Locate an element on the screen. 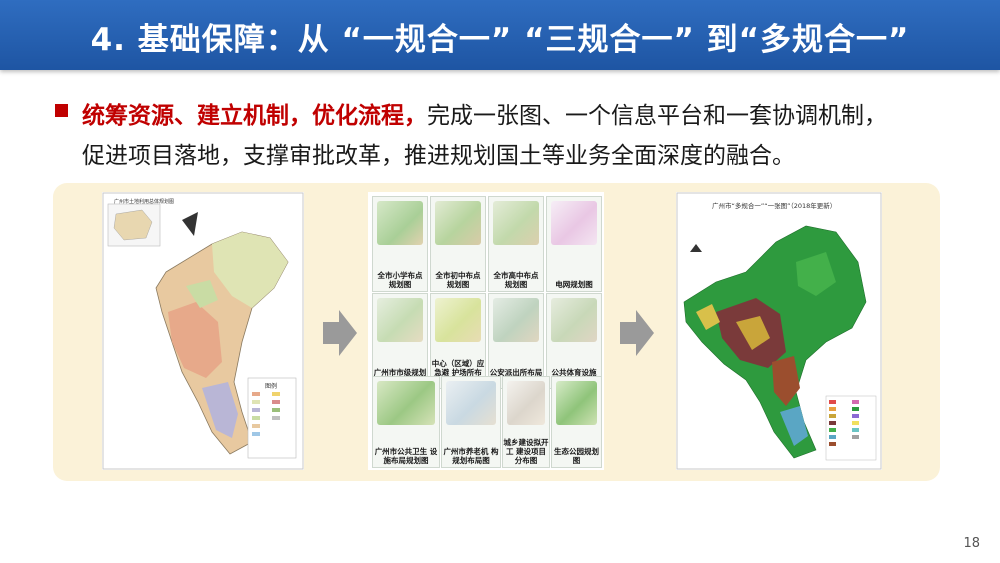  plan-thumbnail-caption: 城乡建设拟开工 建设项目分布图 is located at coordinates (526, 451).